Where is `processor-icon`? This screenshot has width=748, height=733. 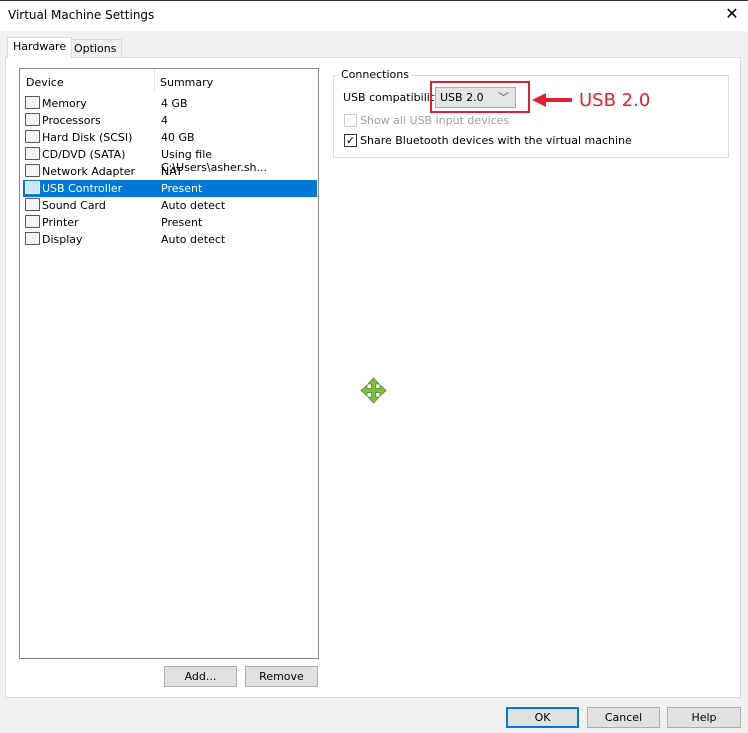 processor-icon is located at coordinates (32, 119).